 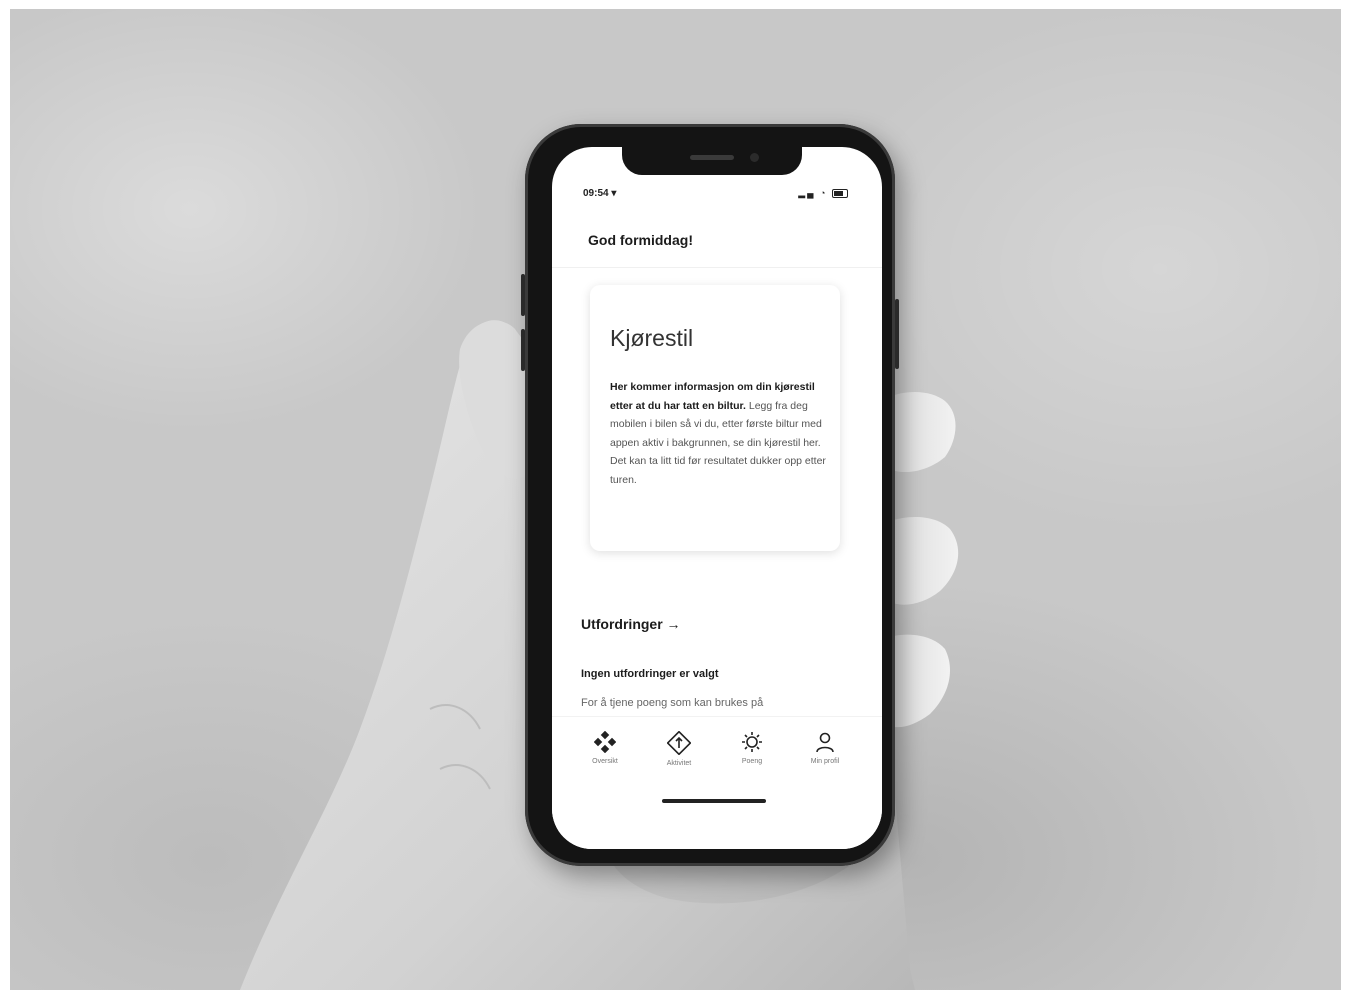 I want to click on front-camera, so click(x=754, y=157).